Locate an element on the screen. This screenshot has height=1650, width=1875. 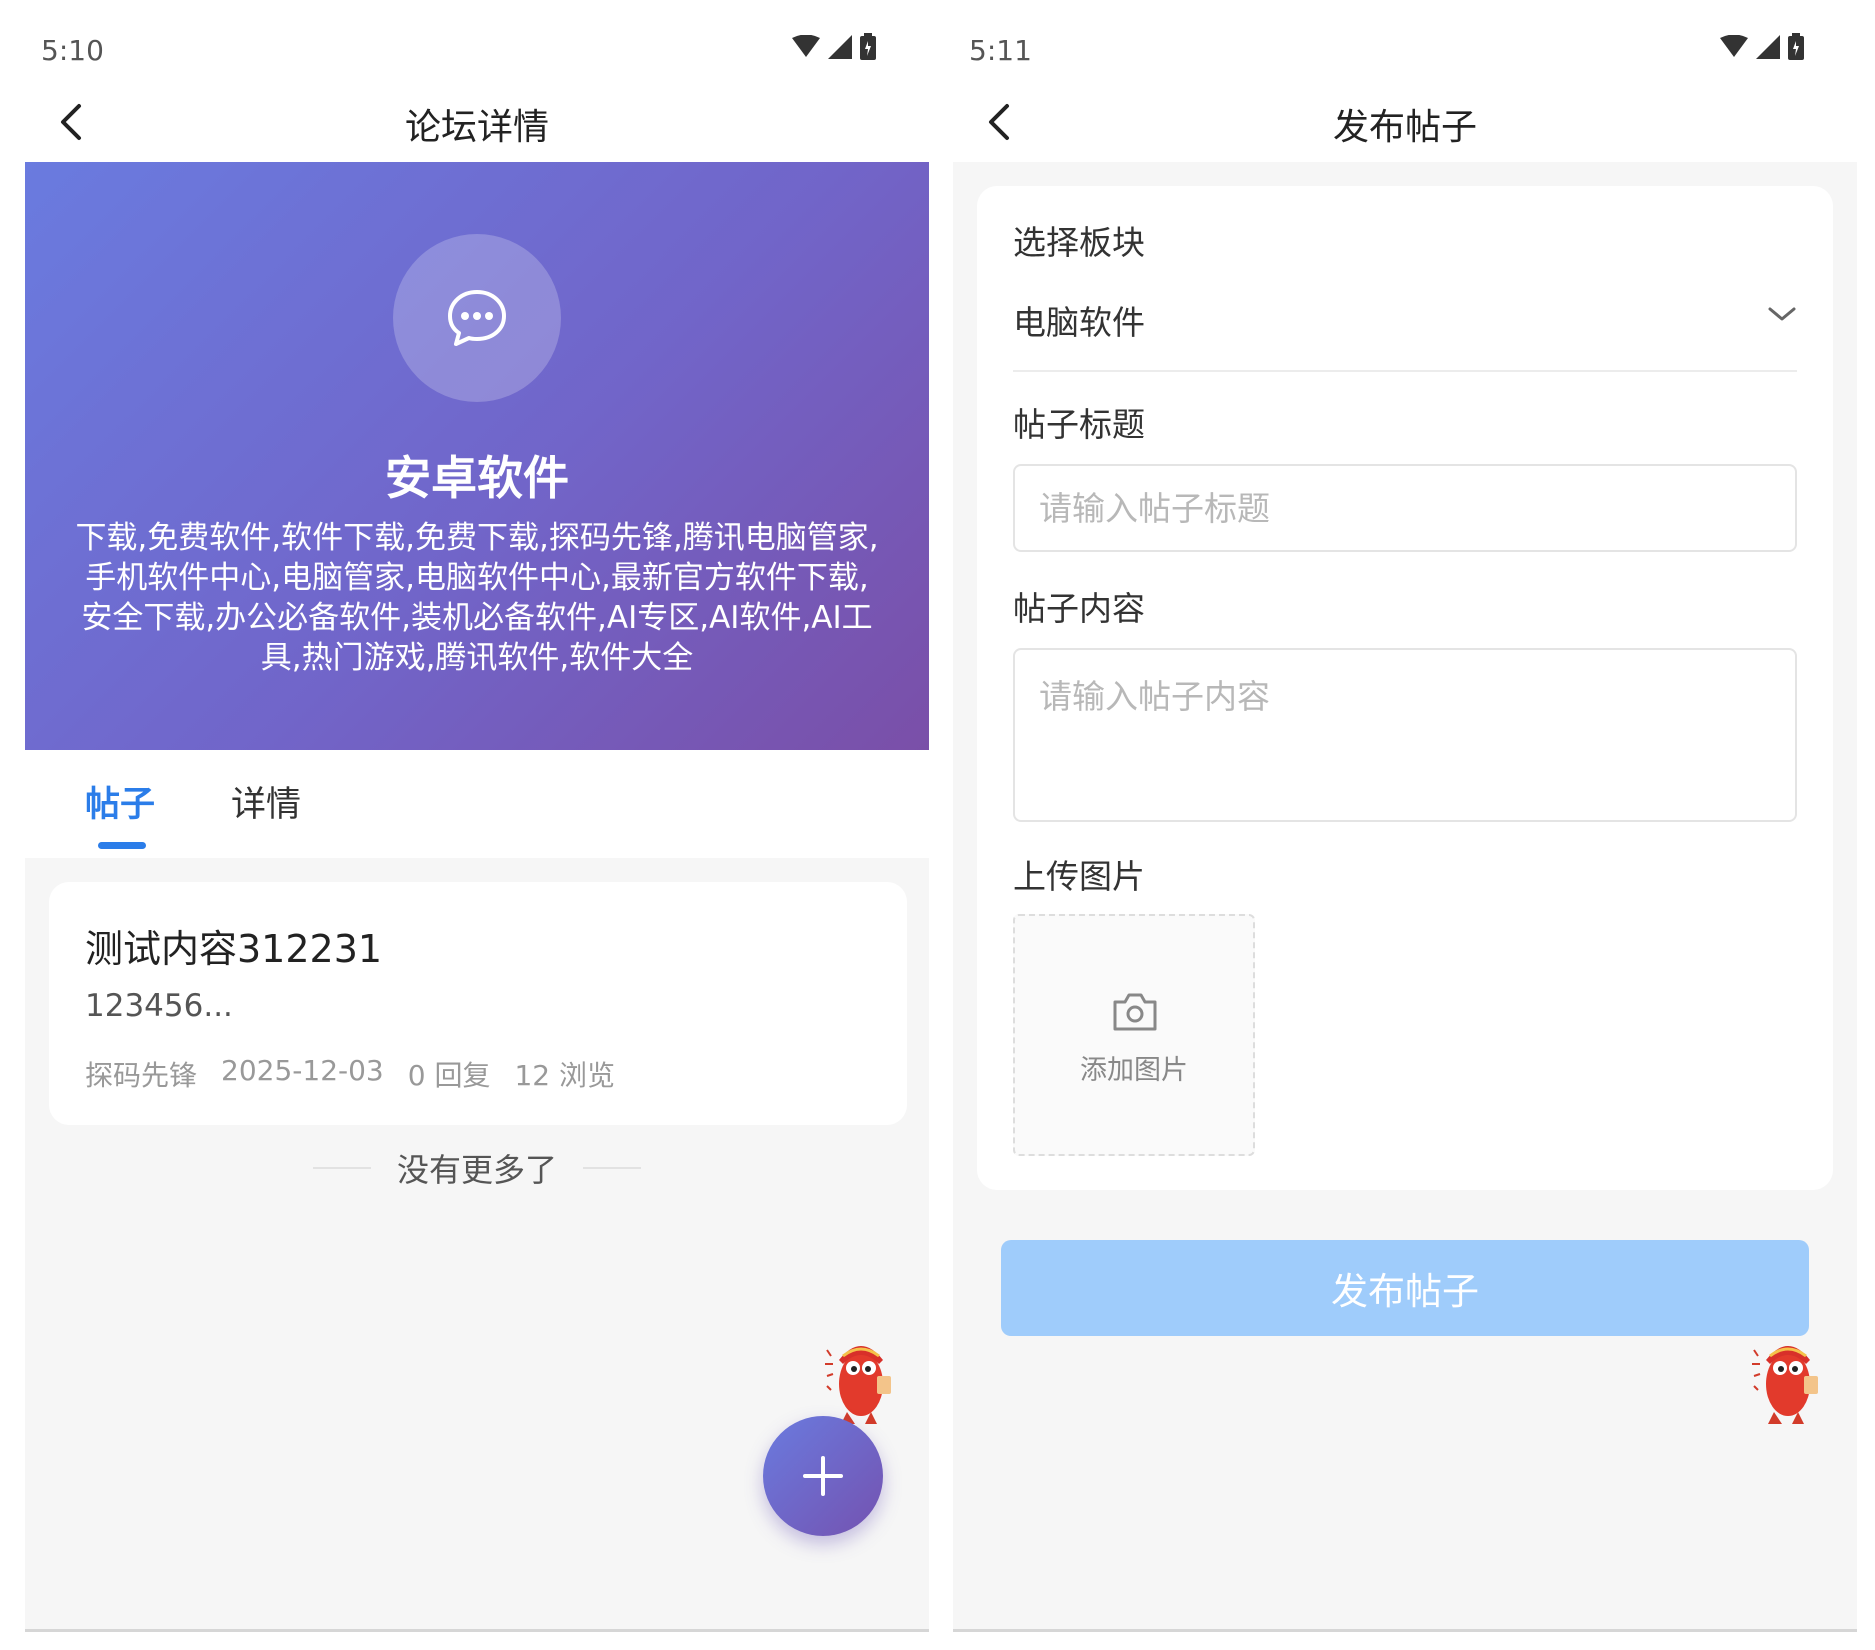
content-label: 帖子内容 is located at coordinates (1079, 608).